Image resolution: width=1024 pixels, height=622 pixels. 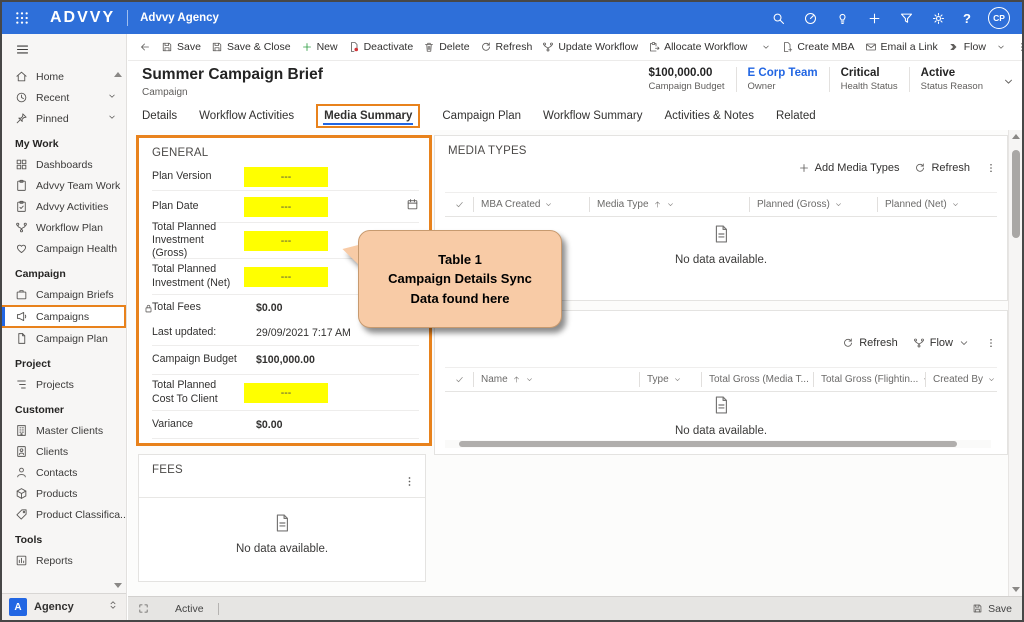 What do you see at coordinates (842, 18) in the screenshot?
I see `lightbulb-icon` at bounding box center [842, 18].